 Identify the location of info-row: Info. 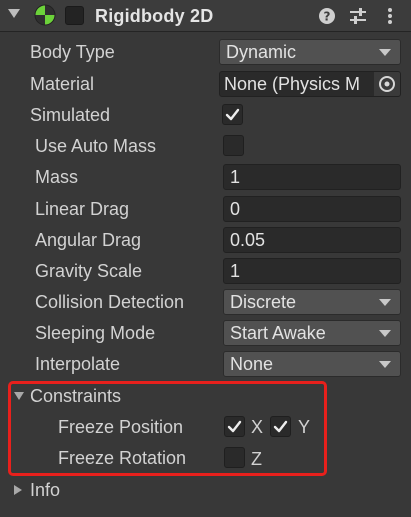
(205, 490).